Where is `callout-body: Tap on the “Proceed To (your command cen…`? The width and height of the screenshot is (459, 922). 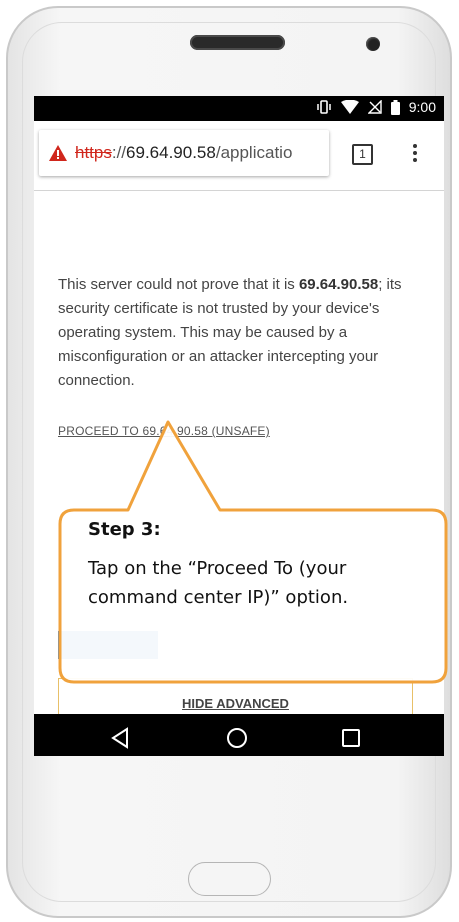 callout-body: Tap on the “Proceed To (your command cen… is located at coordinates (218, 583).